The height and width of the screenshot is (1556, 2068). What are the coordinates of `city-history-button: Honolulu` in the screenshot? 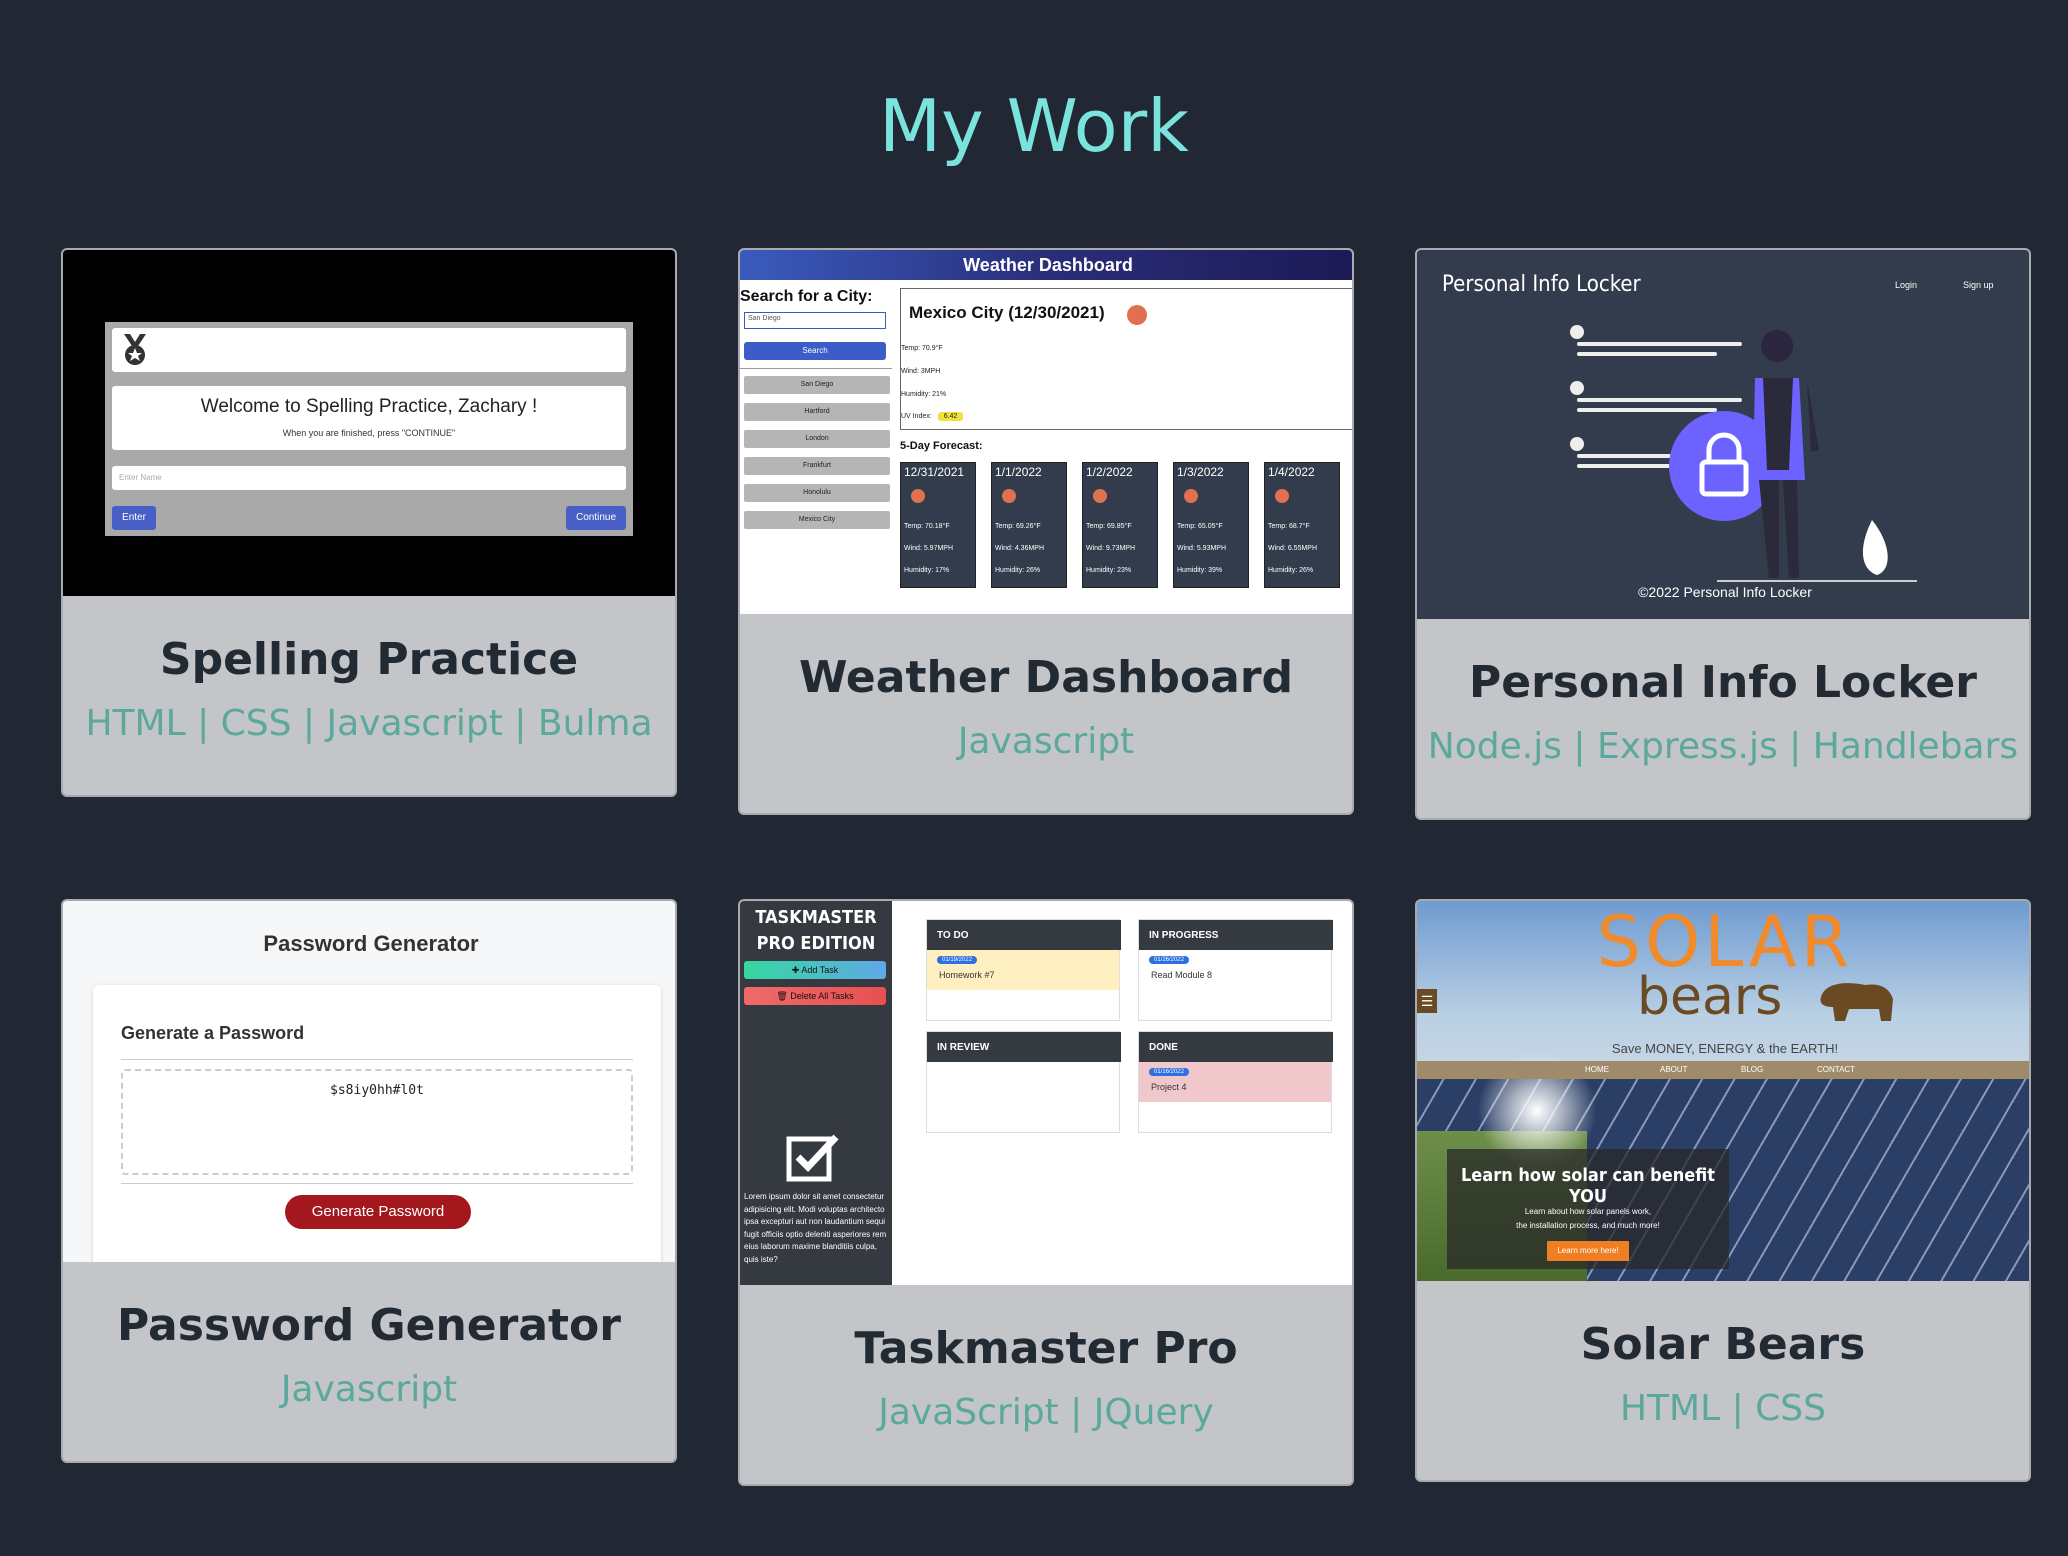 It's located at (817, 493).